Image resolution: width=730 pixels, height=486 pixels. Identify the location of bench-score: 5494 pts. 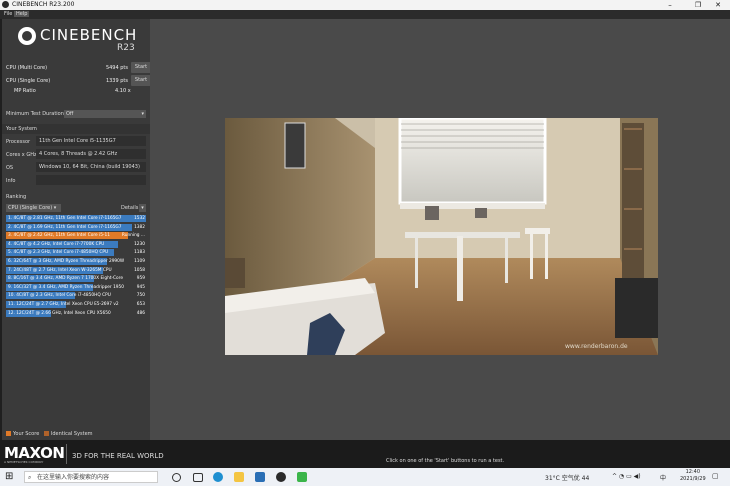
(116, 68).